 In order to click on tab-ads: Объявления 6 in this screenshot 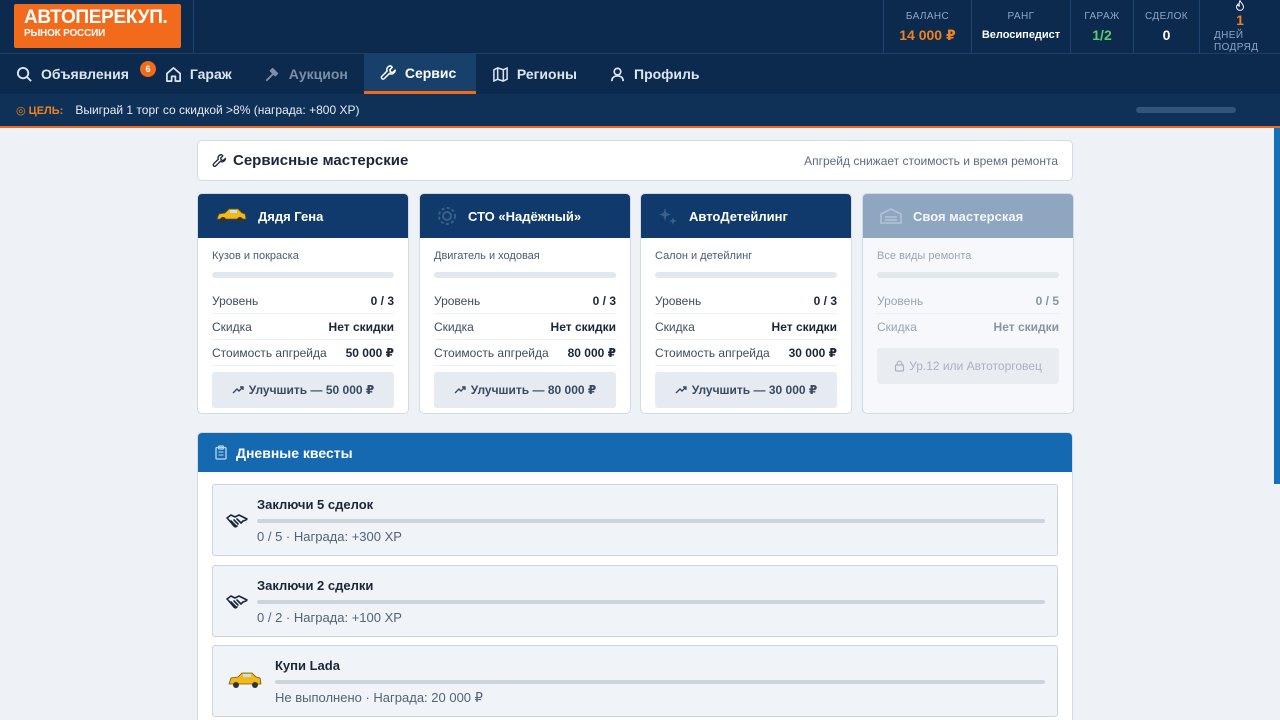, I will do `click(78, 74)`.